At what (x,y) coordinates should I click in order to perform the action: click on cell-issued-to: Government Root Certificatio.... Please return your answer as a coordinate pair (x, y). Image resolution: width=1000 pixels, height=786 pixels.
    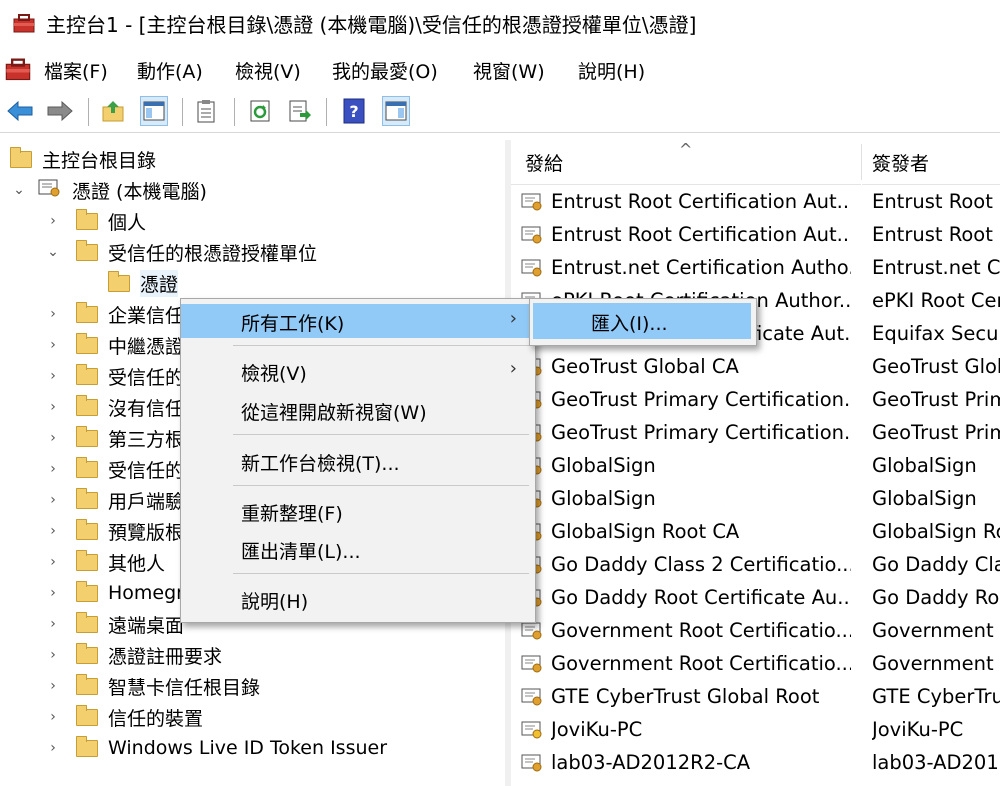
    Looking at the image, I should click on (701, 663).